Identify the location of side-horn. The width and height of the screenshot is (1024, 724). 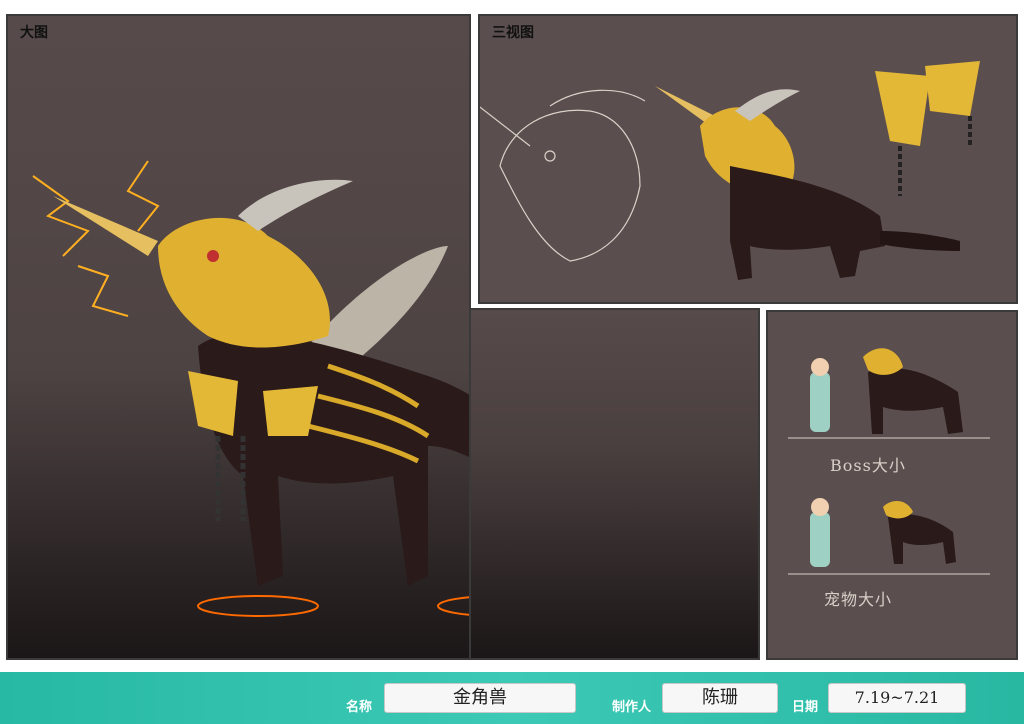
(295, 205).